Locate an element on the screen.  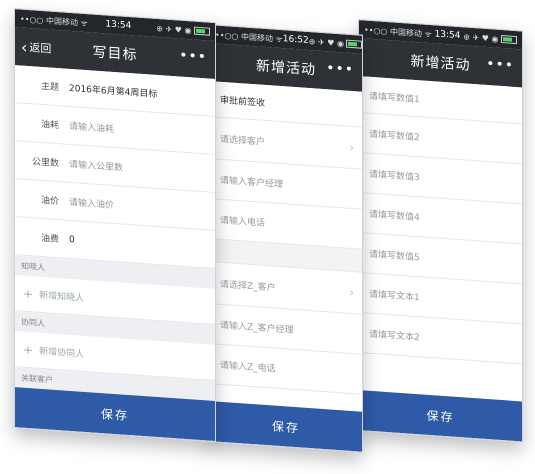
select-customer-placeholder: 请选择客户 is located at coordinates (243, 141).